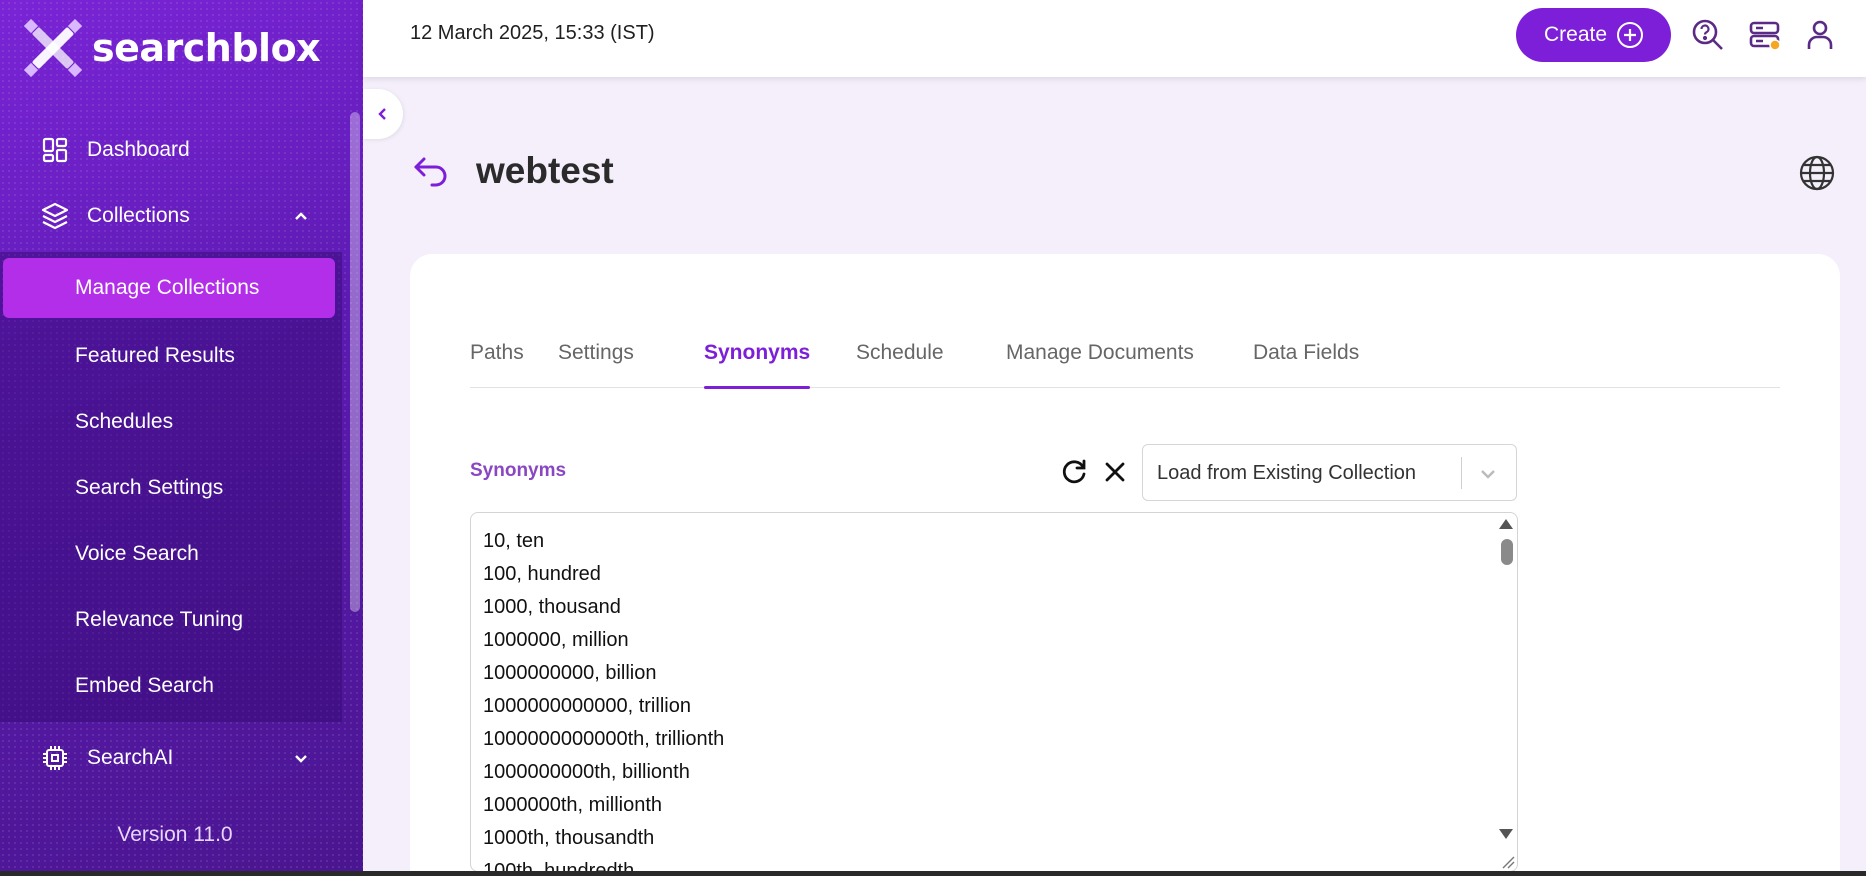  What do you see at coordinates (532, 33) in the screenshot?
I see `current-datetime: 12 March 2025, 15:33 (IST)` at bounding box center [532, 33].